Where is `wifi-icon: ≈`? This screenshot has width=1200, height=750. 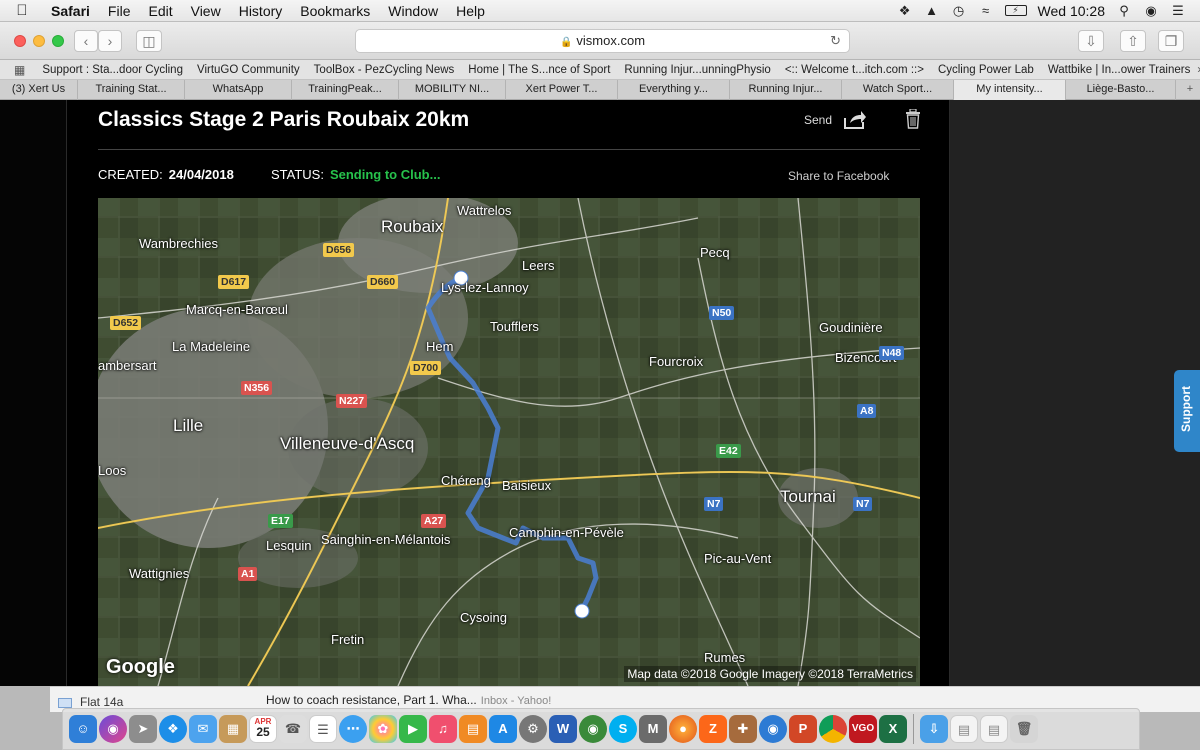
wifi-icon: ≈ is located at coordinates (986, 10).